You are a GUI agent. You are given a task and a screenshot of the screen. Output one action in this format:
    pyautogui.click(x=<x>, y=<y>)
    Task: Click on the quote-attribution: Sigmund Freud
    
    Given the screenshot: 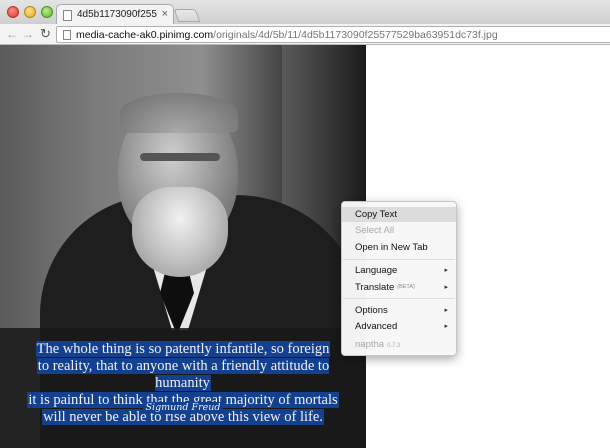 What is the action you would take?
    pyautogui.click(x=183, y=407)
    